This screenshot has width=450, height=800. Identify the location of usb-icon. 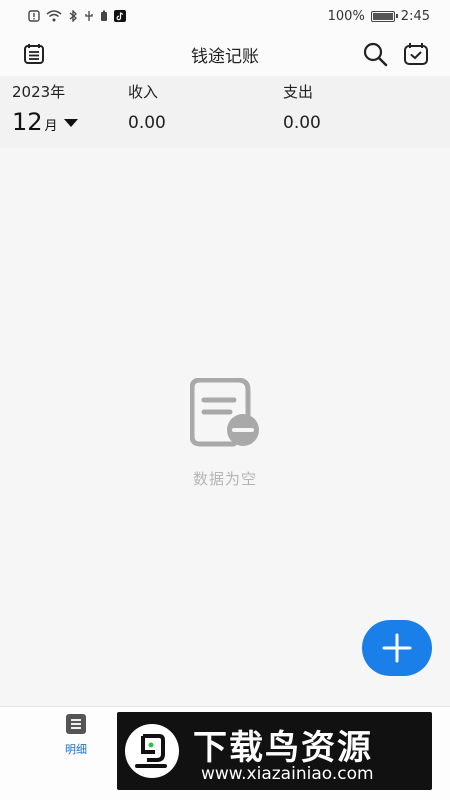
(89, 16).